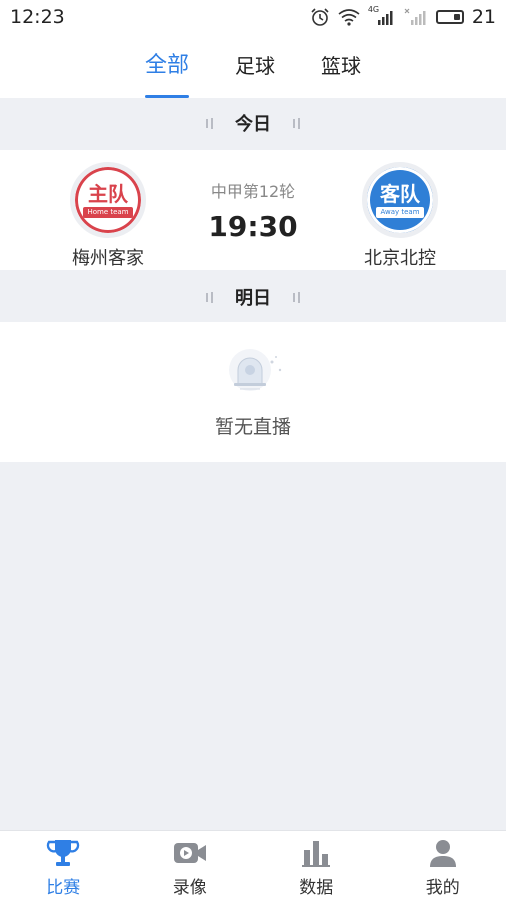 The width and height of the screenshot is (506, 900). I want to click on alarm-icon, so click(320, 17).